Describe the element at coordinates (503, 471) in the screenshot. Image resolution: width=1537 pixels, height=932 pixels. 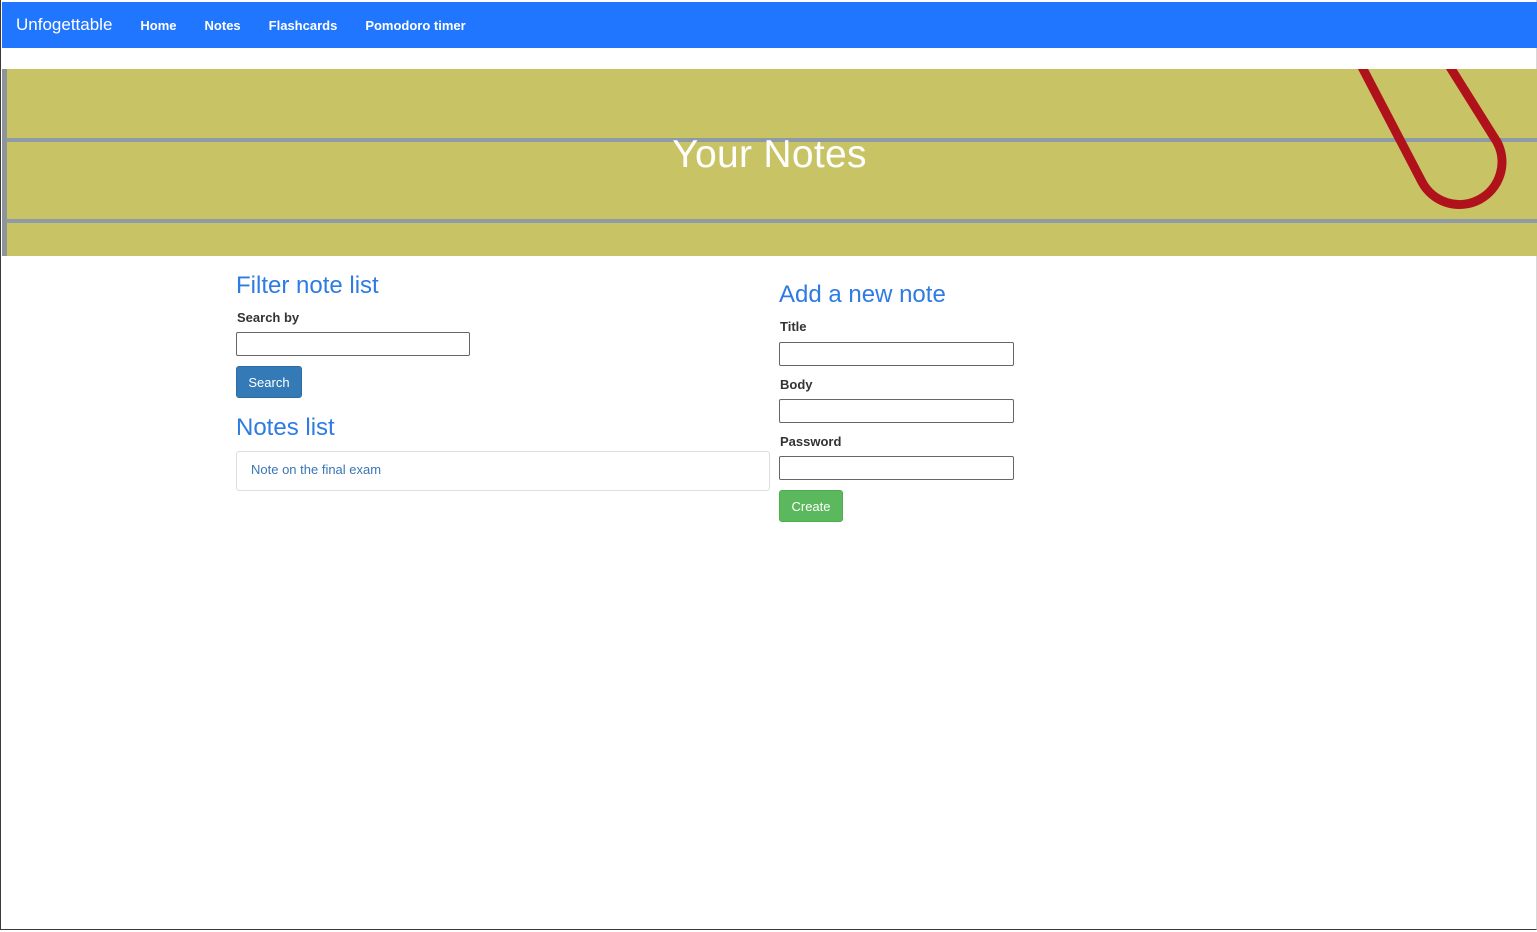
I see `notes-list: Note on the final exam` at that location.